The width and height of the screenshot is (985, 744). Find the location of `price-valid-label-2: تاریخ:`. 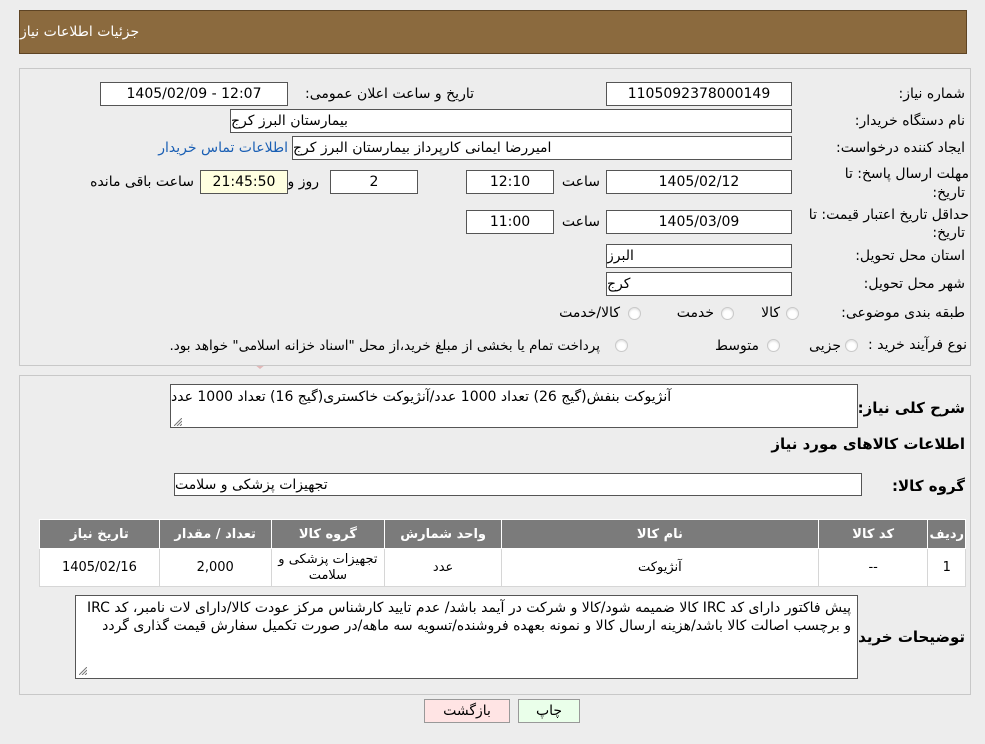

price-valid-label-2: تاریخ: is located at coordinates (948, 233).